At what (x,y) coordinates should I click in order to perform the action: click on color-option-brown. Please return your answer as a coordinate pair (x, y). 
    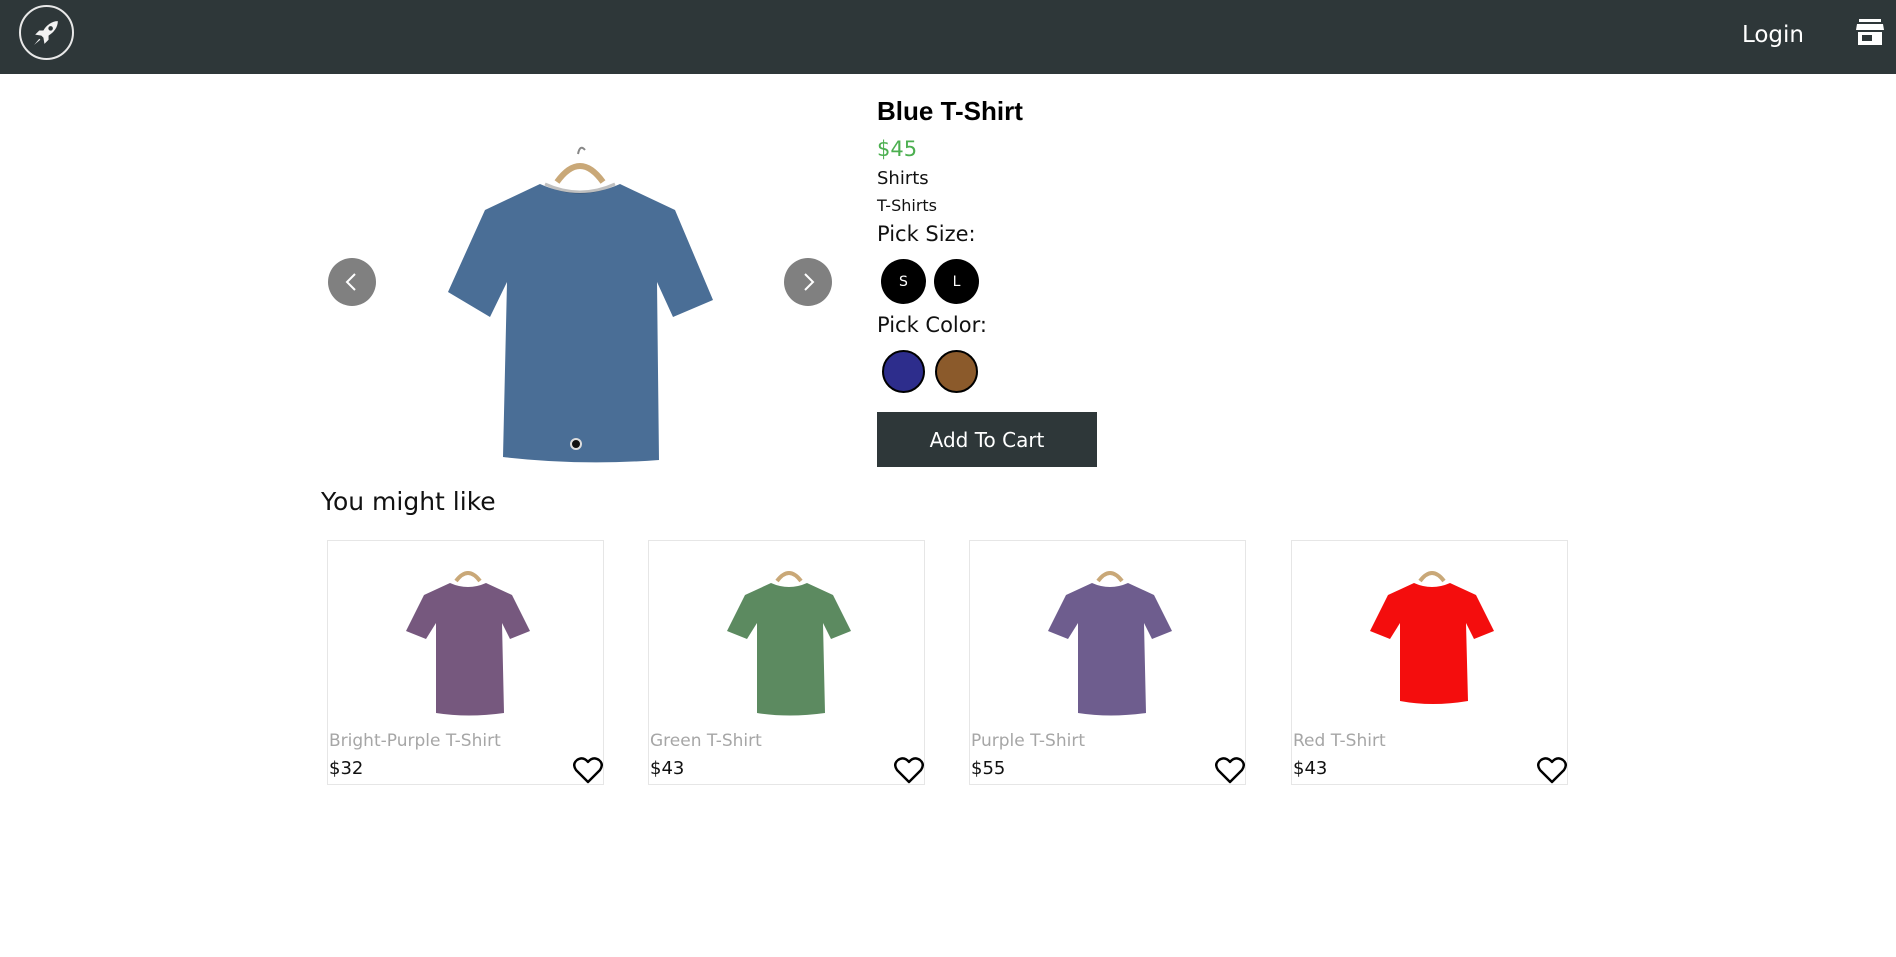
    Looking at the image, I should click on (956, 371).